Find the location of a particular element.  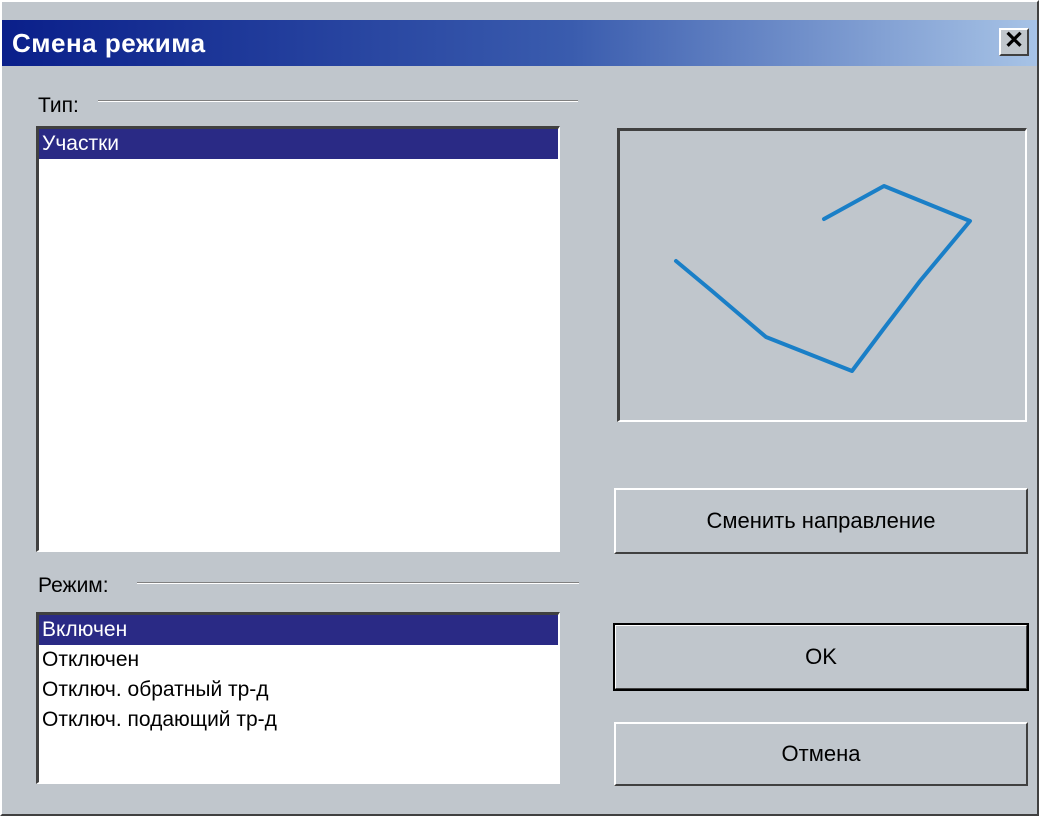

close-button: ✕ is located at coordinates (1014, 42).